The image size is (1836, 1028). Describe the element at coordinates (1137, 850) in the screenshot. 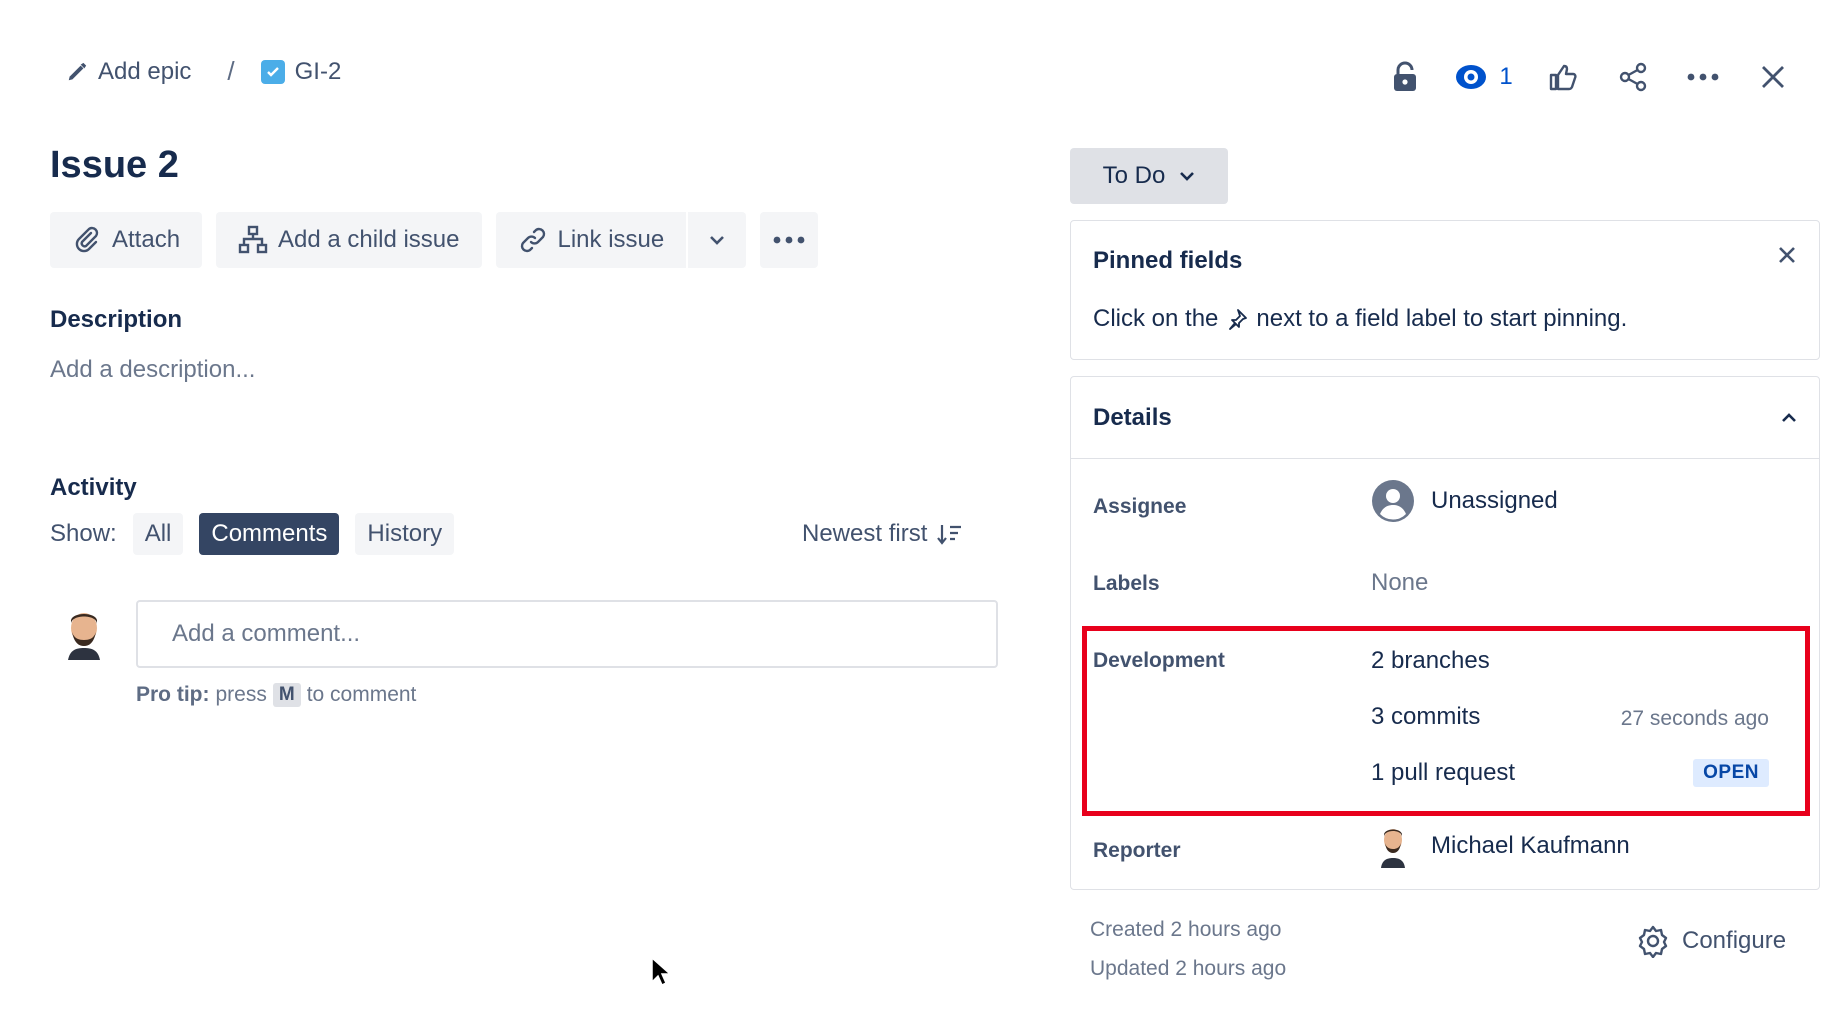

I see `reporter-label: Reporter` at that location.